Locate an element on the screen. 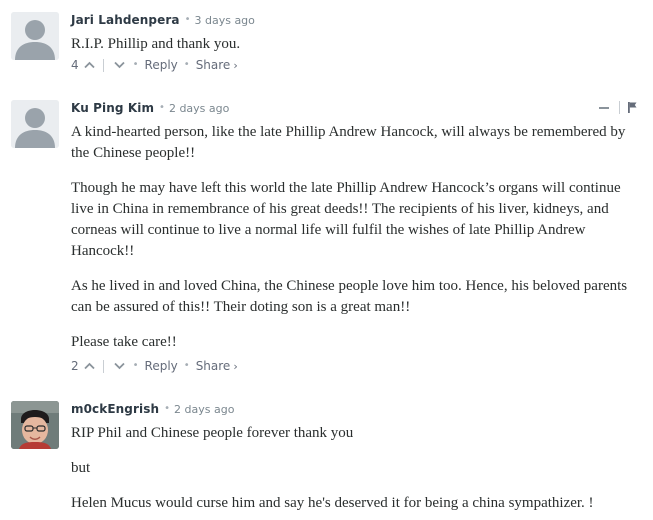  collapse-button is located at coordinates (604, 108).